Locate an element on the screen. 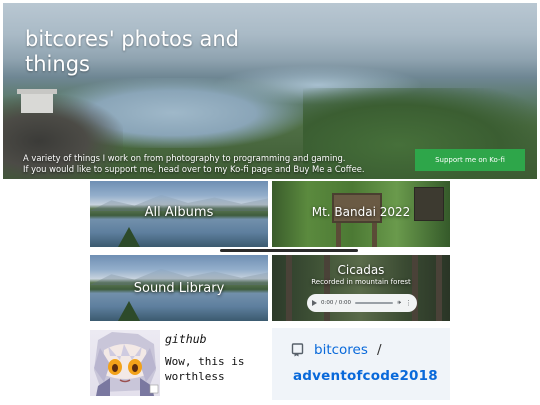 This screenshot has width=540, height=405. audio-time: 0:00 / 0:00 is located at coordinates (336, 303).